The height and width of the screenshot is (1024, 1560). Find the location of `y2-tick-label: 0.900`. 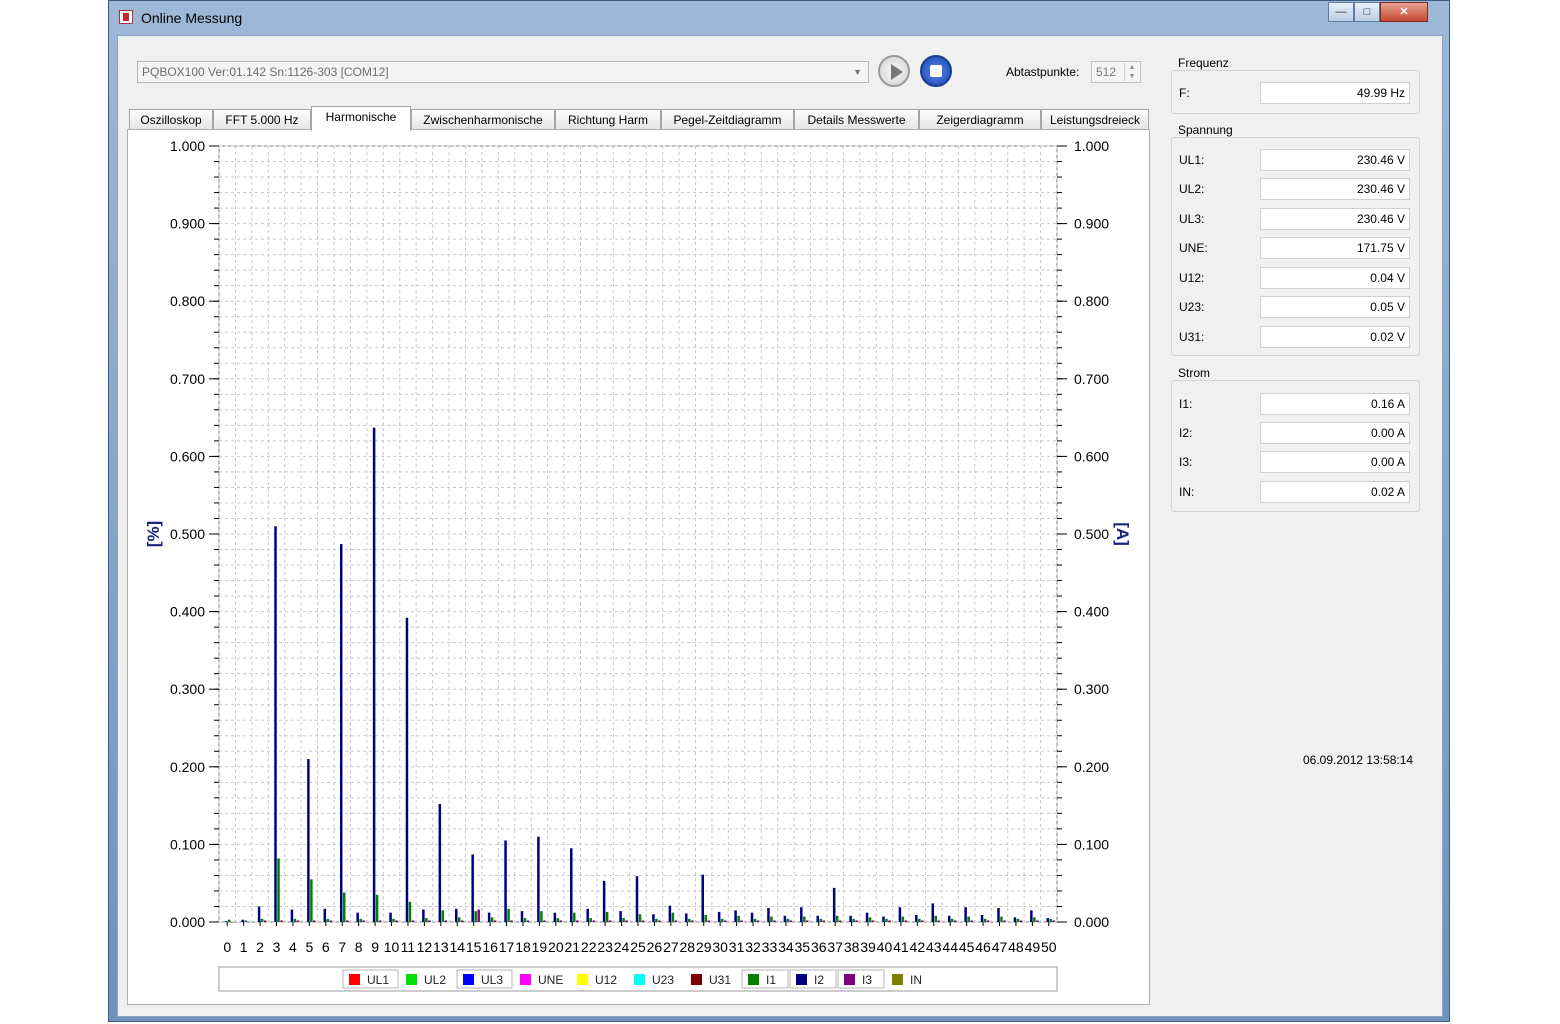

y2-tick-label: 0.900 is located at coordinates (1091, 224).